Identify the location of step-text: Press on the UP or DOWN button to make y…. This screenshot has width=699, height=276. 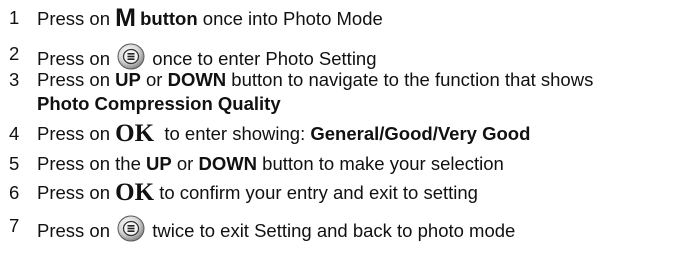
(270, 163).